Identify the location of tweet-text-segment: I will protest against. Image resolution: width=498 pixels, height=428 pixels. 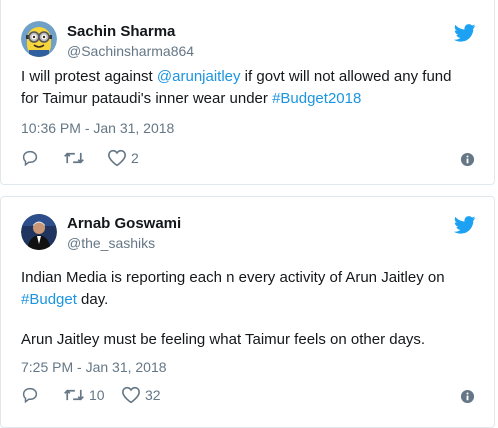
(89, 76).